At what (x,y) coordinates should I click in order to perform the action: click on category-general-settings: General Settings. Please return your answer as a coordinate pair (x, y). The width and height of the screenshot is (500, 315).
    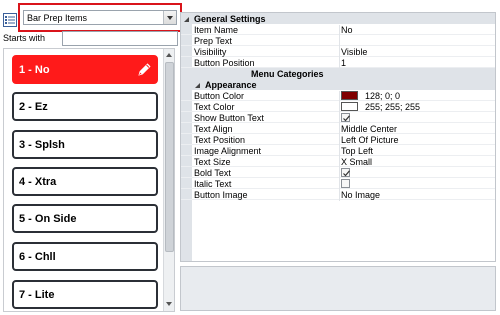
    Looking at the image, I should click on (338, 18).